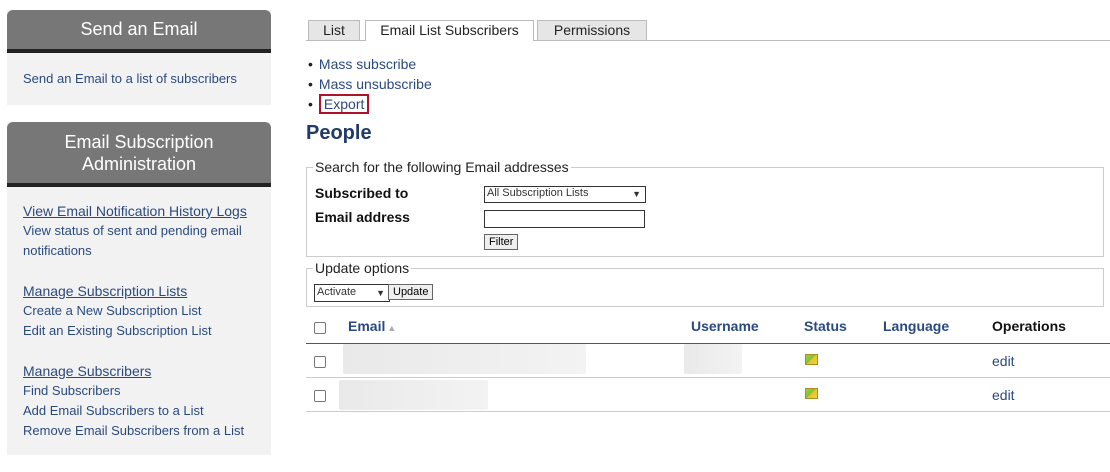 This screenshot has width=1110, height=472. Describe the element at coordinates (139, 154) in the screenshot. I see `subscription-admin-block-title: Email Subscription Administration` at that location.